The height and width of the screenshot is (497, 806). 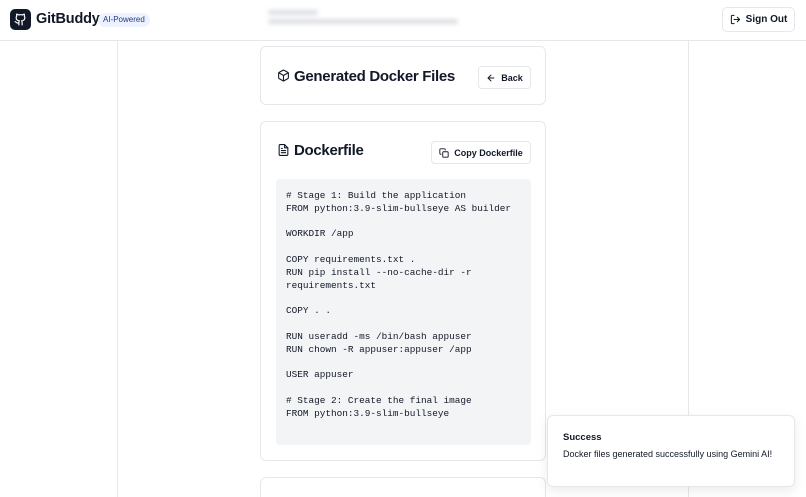 What do you see at coordinates (368, 413) in the screenshot?
I see `code-line: FROM python:3.9-slim-bullseye` at bounding box center [368, 413].